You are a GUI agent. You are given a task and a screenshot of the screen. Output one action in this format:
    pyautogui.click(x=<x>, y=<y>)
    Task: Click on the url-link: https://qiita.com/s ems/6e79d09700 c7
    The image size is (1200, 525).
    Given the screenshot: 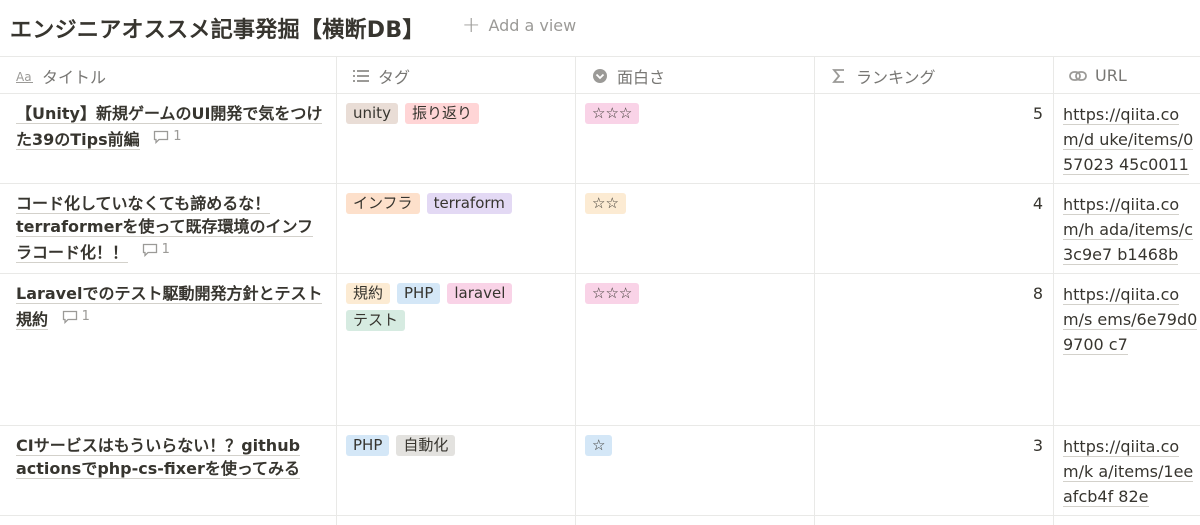 What is the action you would take?
    pyautogui.click(x=1130, y=320)
    